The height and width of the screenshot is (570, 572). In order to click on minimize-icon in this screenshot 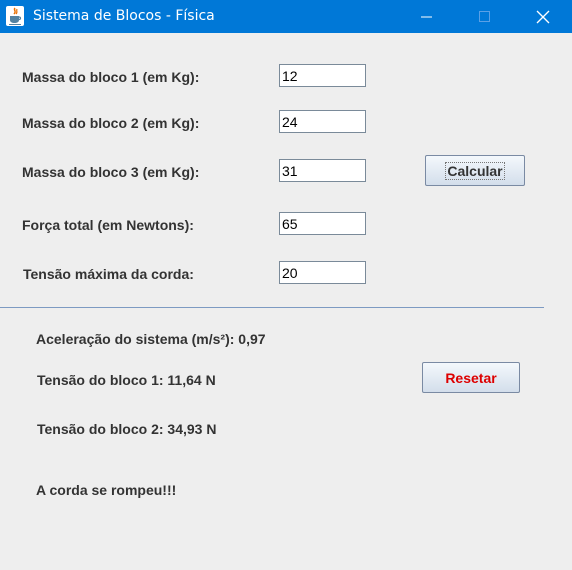, I will do `click(426, 16)`.